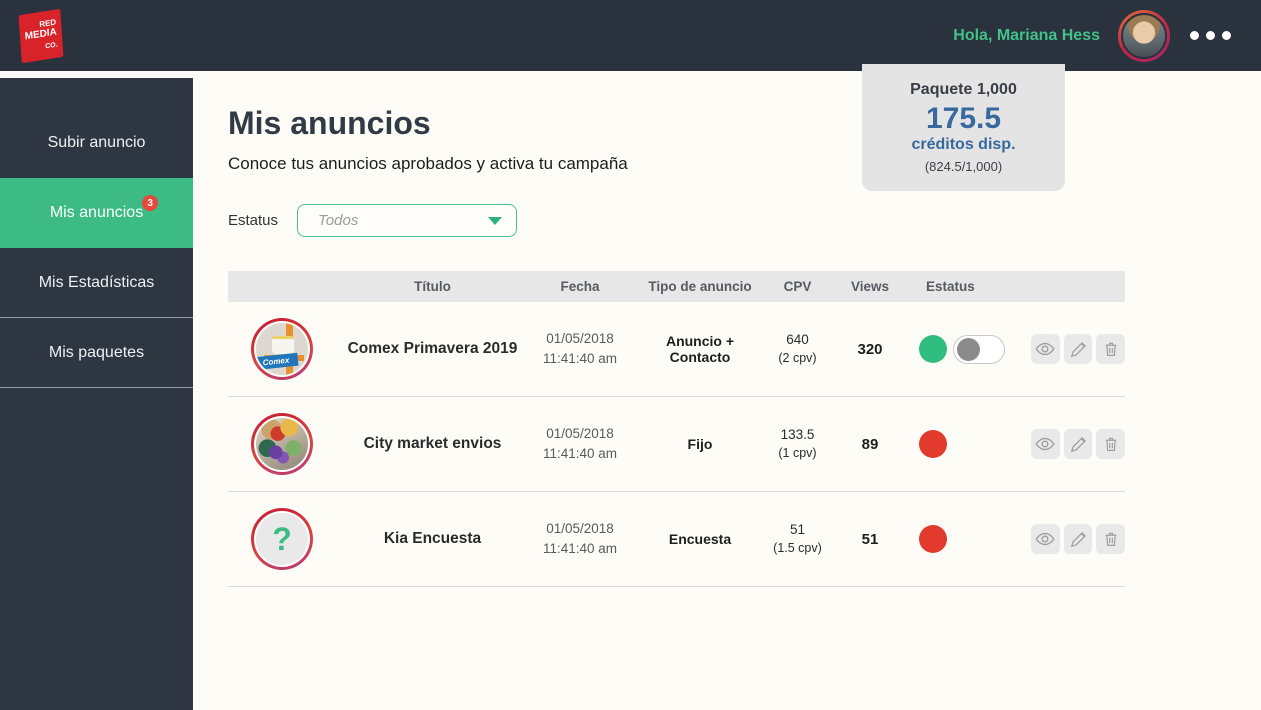 Image resolution: width=1261 pixels, height=710 pixels. Describe the element at coordinates (253, 220) in the screenshot. I see `status-filter-label: Estatus` at that location.